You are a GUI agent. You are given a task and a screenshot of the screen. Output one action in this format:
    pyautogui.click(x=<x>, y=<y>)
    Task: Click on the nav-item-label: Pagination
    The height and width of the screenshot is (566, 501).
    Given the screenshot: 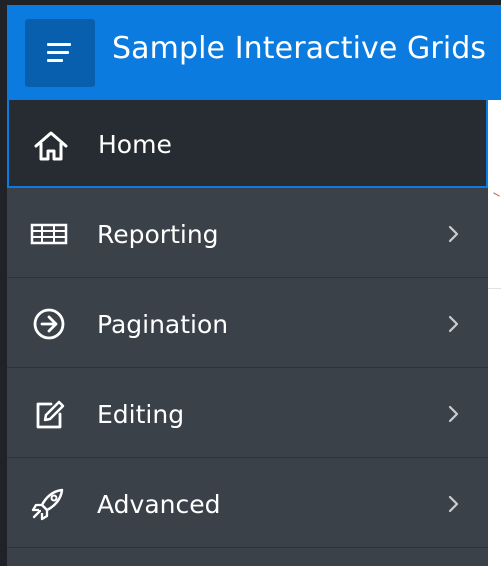 What is the action you would take?
    pyautogui.click(x=163, y=324)
    